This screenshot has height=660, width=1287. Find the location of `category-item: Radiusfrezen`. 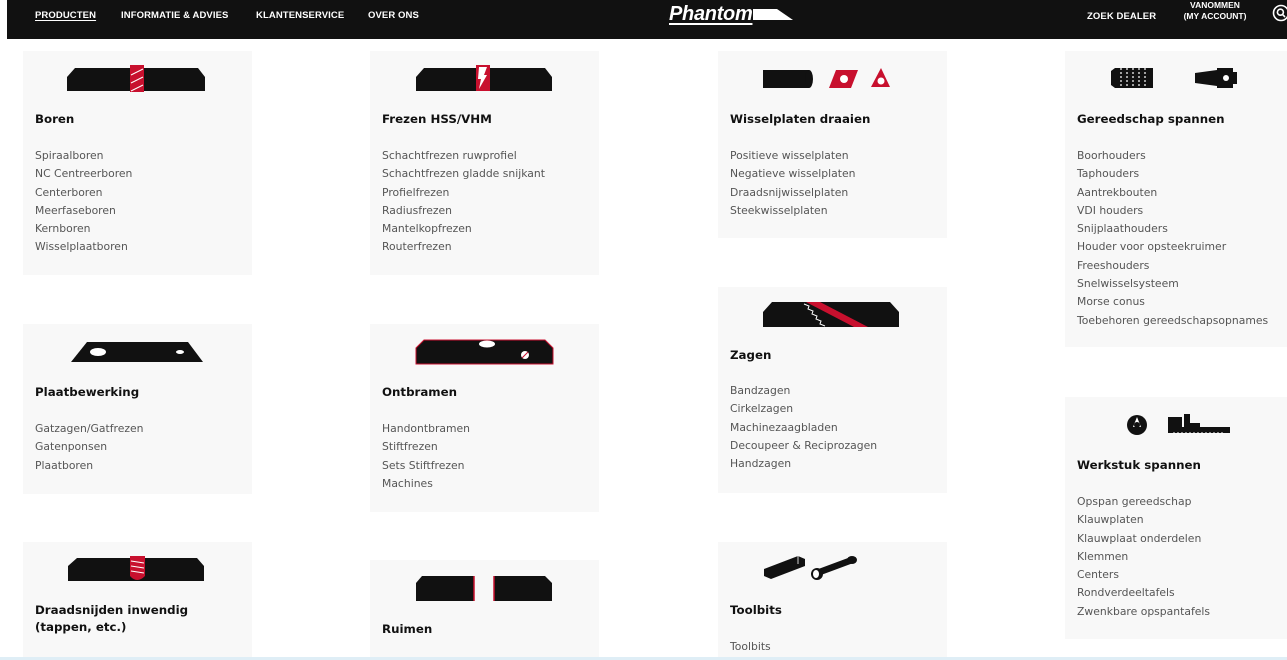

category-item: Radiusfrezen is located at coordinates (463, 211).